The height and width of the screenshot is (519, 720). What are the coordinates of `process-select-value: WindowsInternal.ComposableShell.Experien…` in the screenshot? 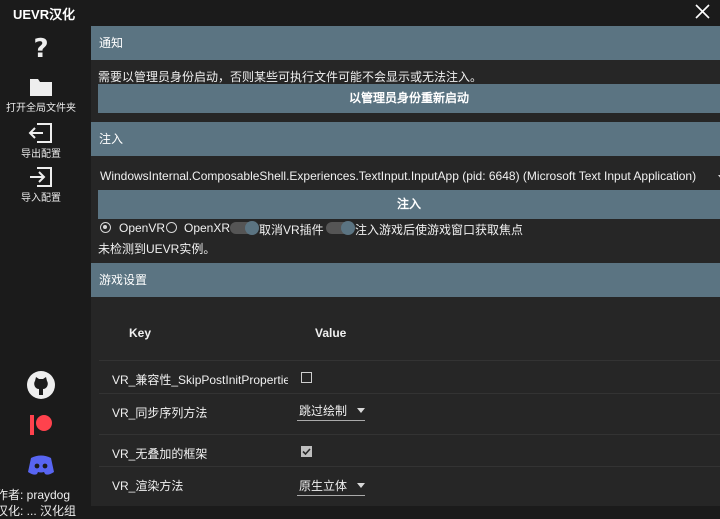 It's located at (398, 176).